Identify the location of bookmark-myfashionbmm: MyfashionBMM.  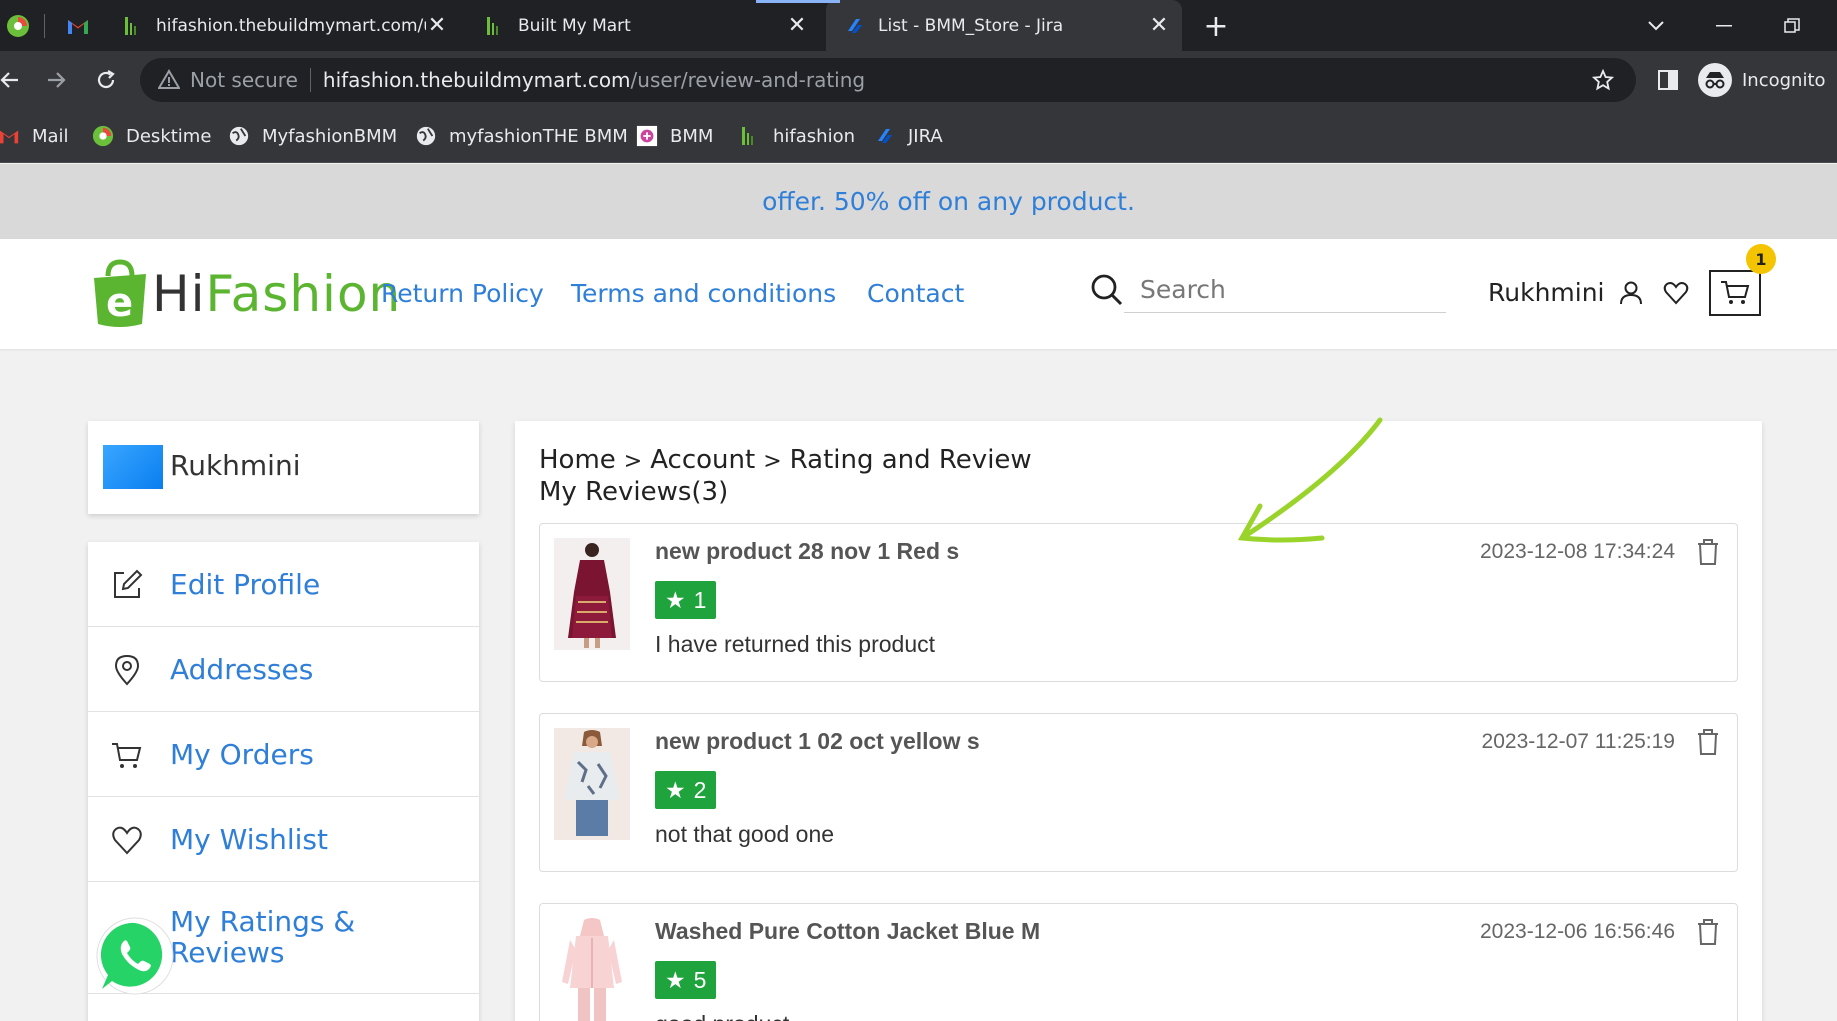
(312, 136).